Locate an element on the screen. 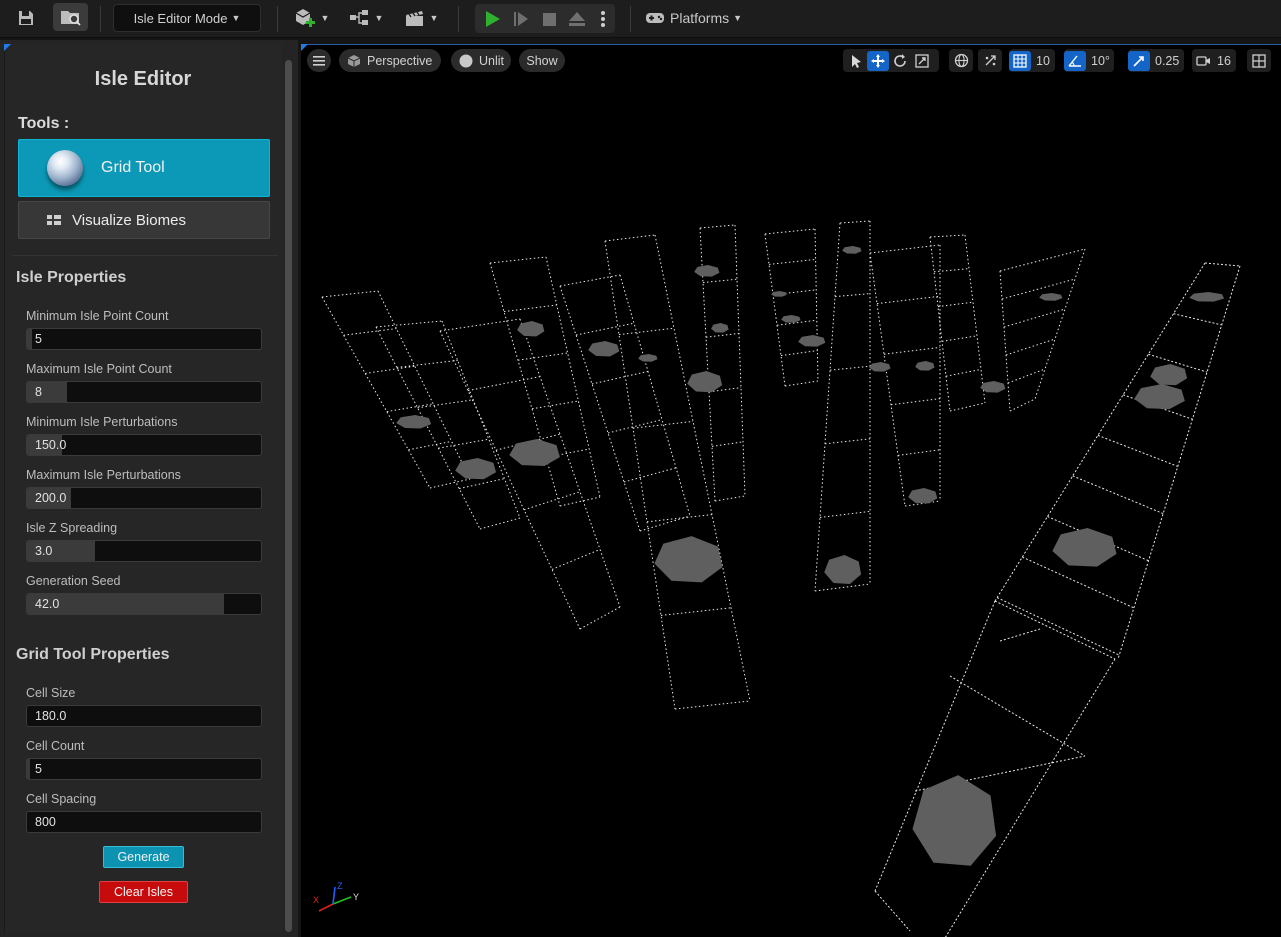 The width and height of the screenshot is (1281, 937). perspective-label: Perspective is located at coordinates (400, 60).